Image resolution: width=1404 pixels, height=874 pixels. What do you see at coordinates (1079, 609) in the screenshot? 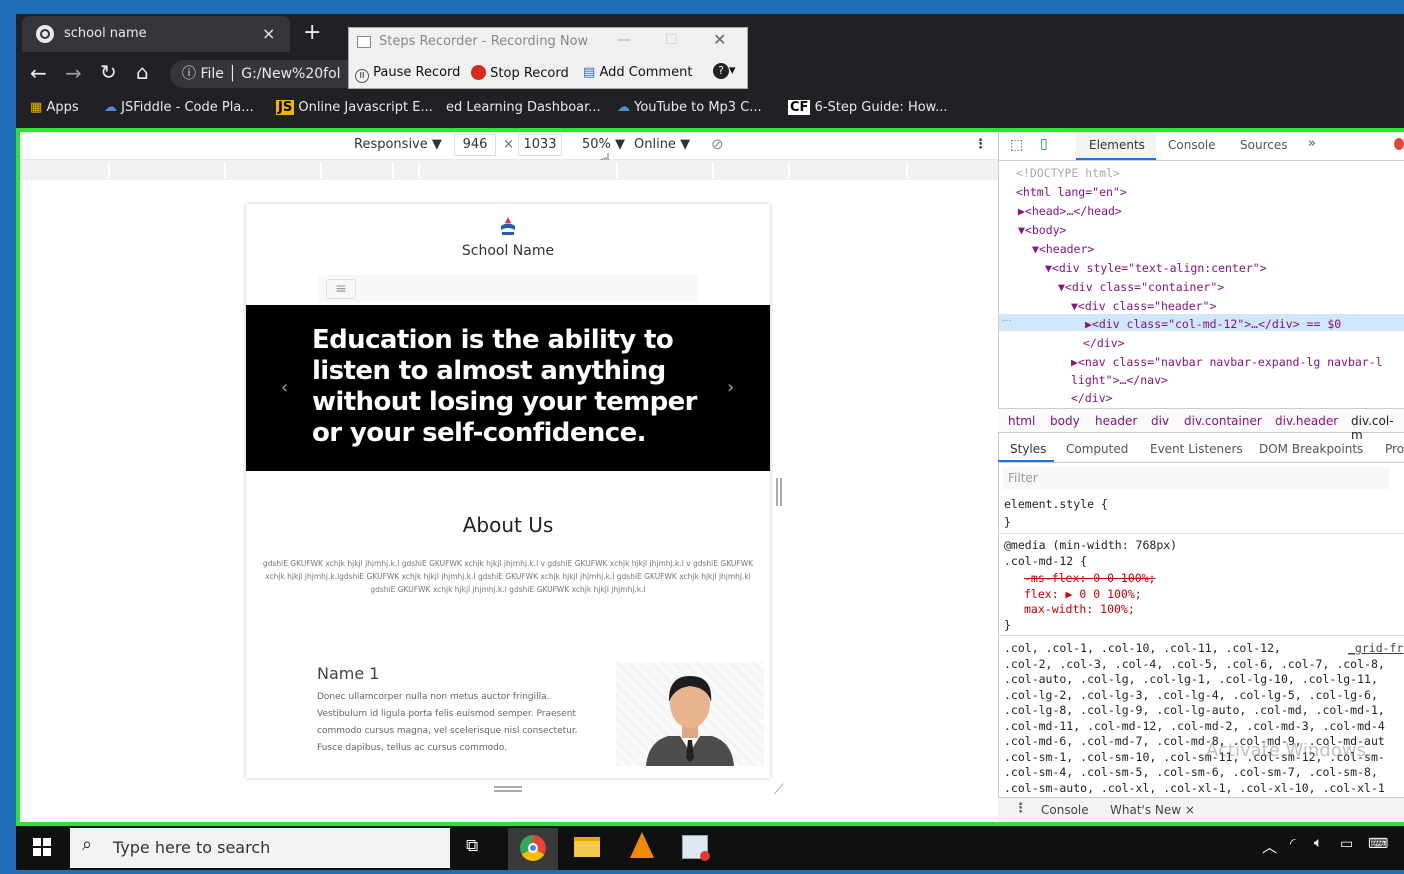
I see `style-line: max-width: 100%;` at bounding box center [1079, 609].